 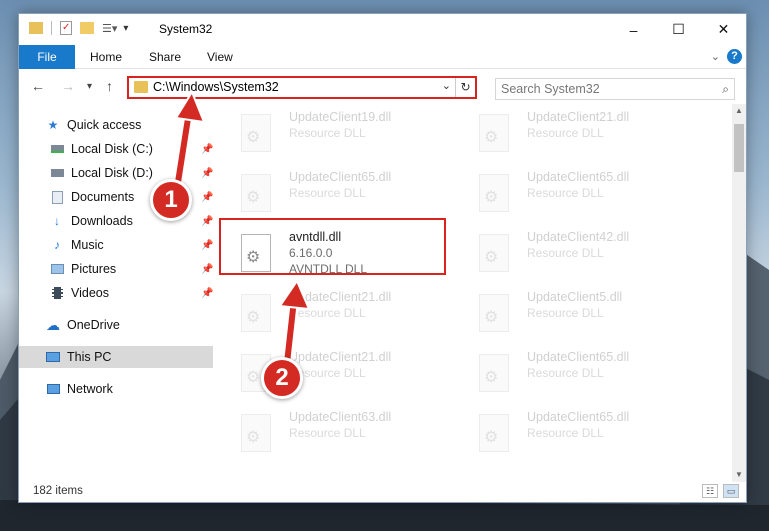 What do you see at coordinates (109, 86) in the screenshot?
I see `up-arrow-icon: ↑` at bounding box center [109, 86].